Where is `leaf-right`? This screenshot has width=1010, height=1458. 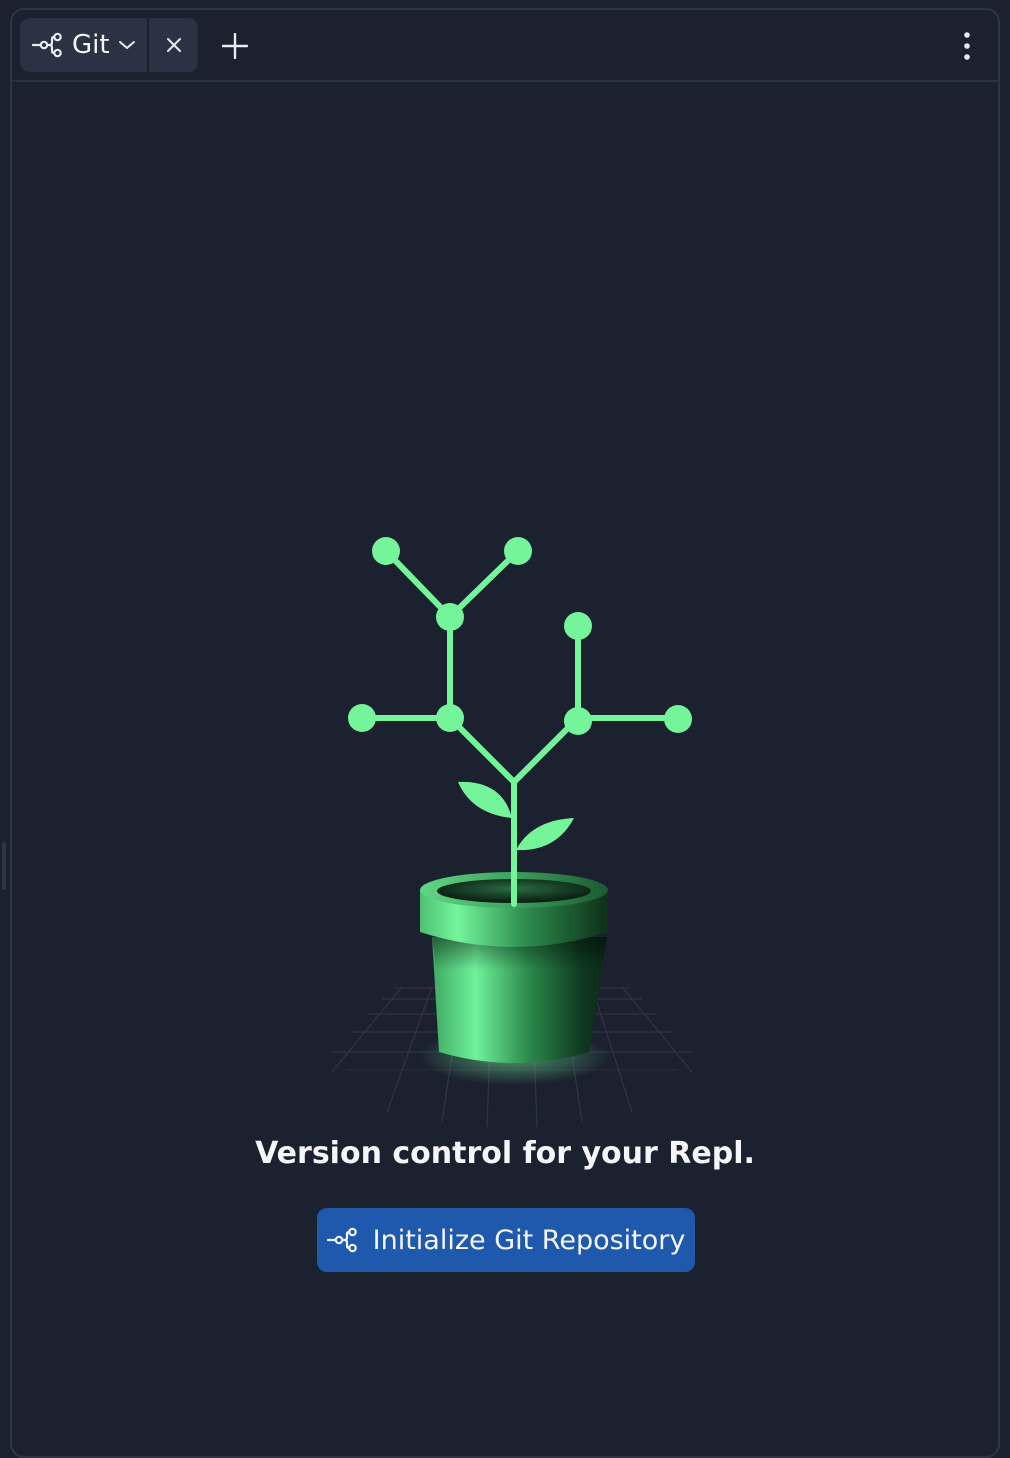 leaf-right is located at coordinates (545, 834).